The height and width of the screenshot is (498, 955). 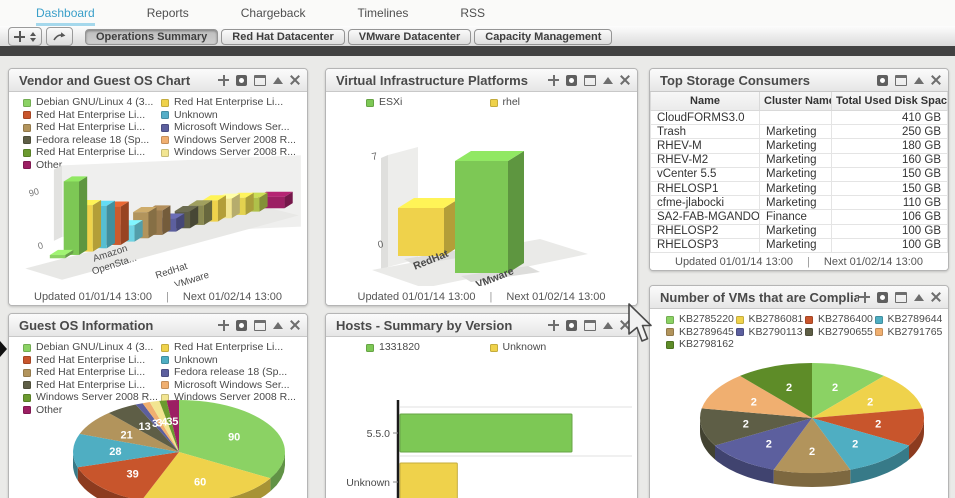 I want to click on table-header-cell: Name, so click(x=705, y=101).